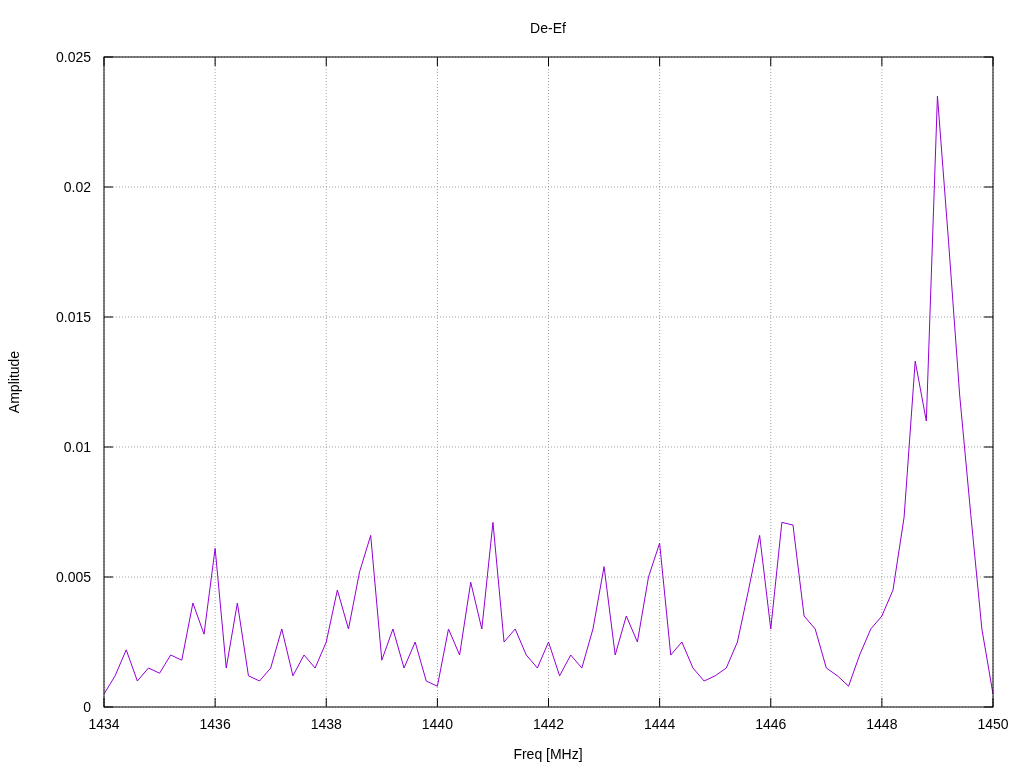 This screenshot has width=1024, height=768. What do you see at coordinates (73, 57) in the screenshot?
I see `y-tick-label: 0.025` at bounding box center [73, 57].